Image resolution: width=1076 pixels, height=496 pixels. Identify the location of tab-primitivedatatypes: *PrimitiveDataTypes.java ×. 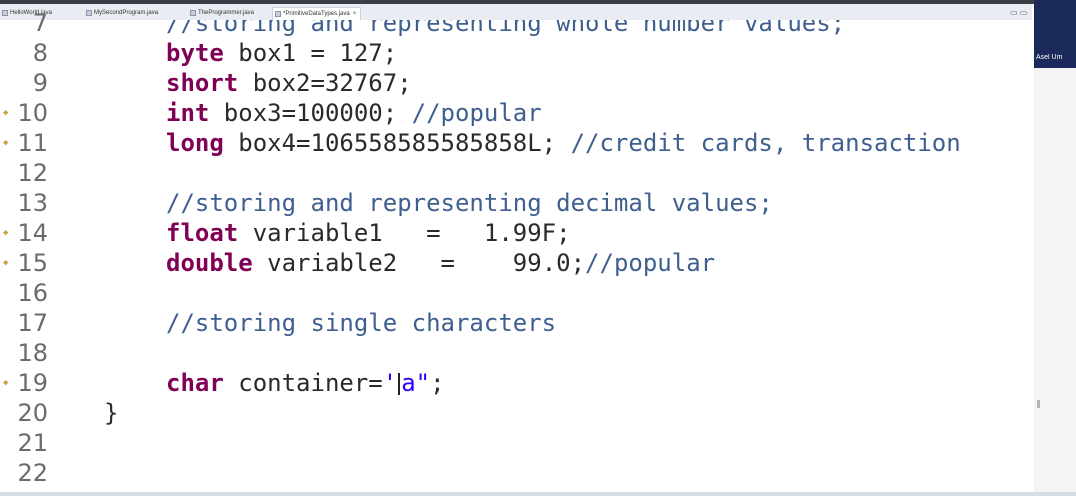
(317, 13).